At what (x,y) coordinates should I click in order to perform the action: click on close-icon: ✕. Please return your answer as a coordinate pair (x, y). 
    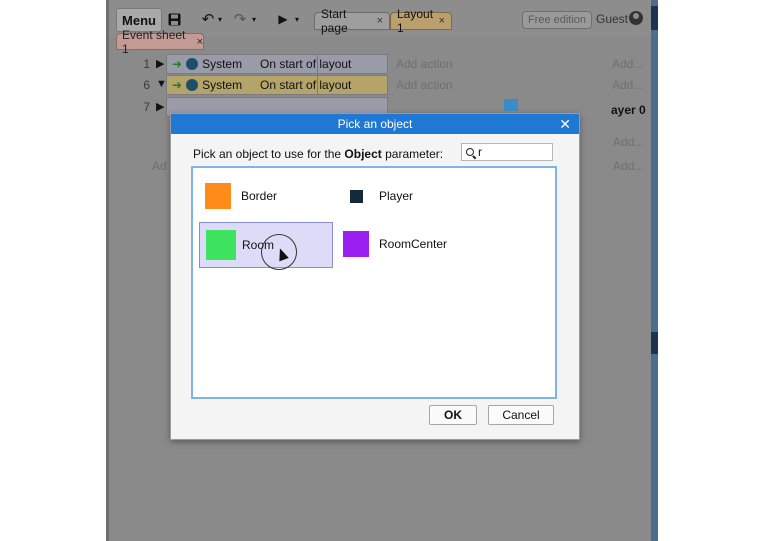
    Looking at the image, I should click on (565, 124).